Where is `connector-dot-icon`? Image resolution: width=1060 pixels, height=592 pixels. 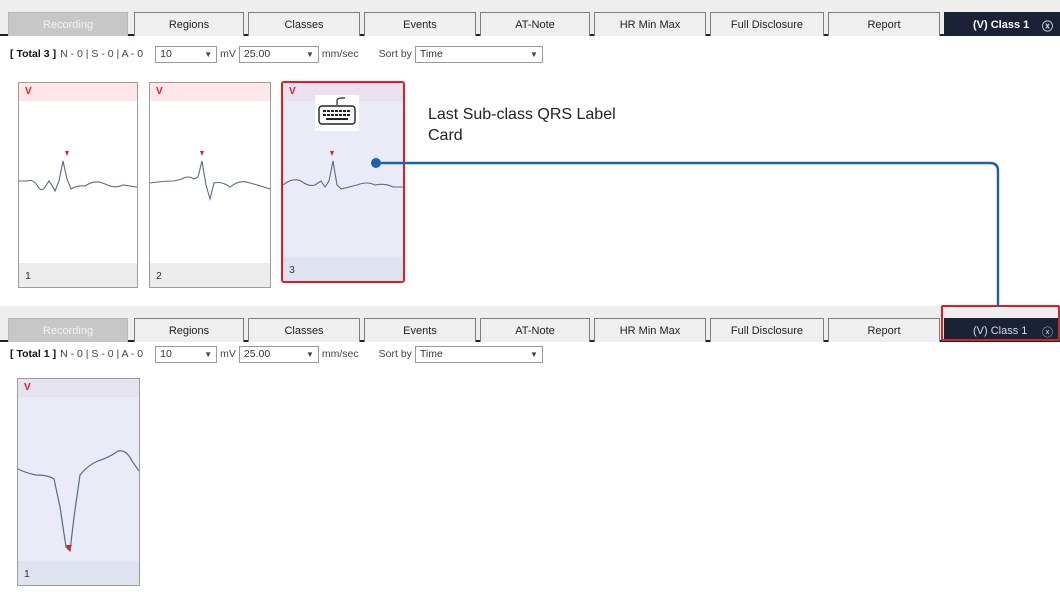 connector-dot-icon is located at coordinates (376, 163).